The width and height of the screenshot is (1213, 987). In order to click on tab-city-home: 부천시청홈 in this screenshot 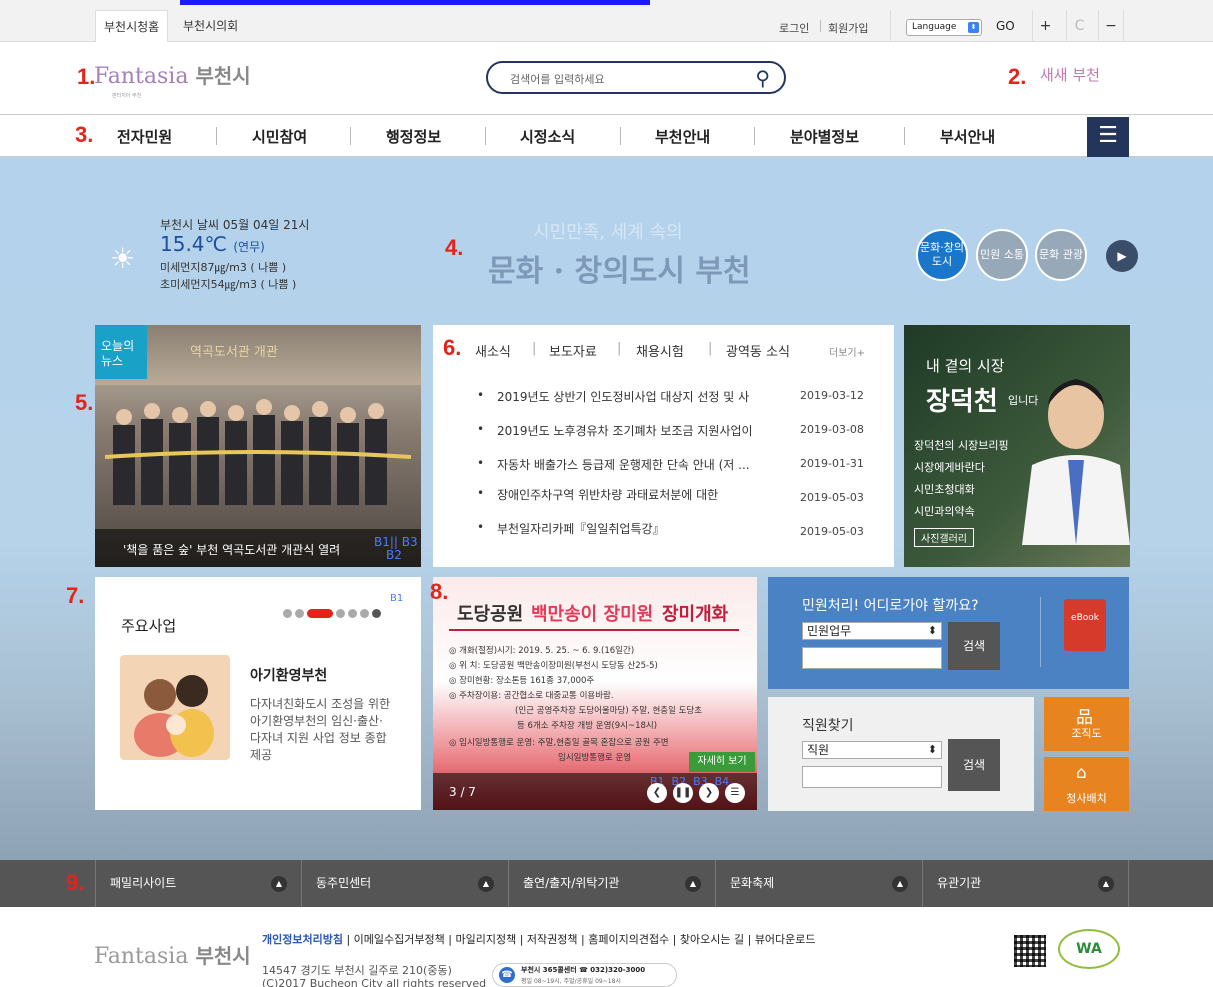, I will do `click(132, 26)`.